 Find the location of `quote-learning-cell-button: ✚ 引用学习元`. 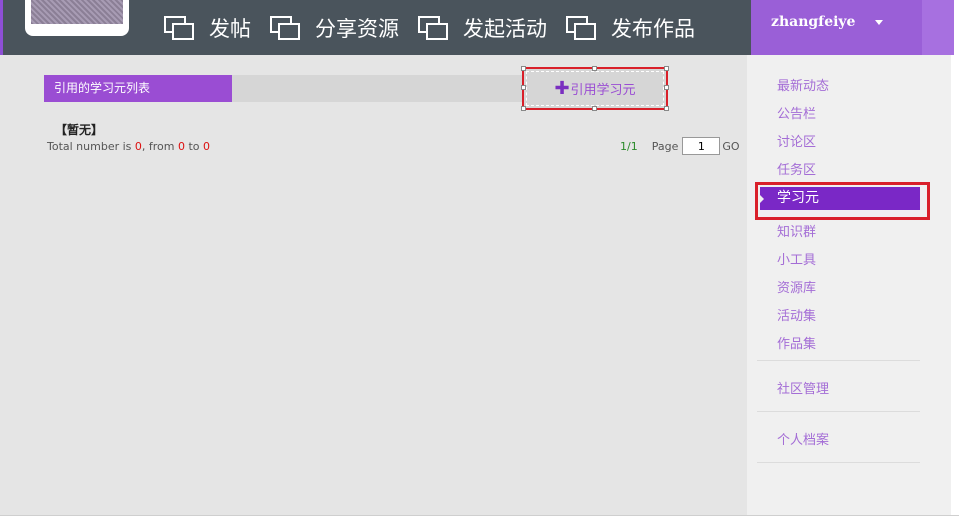

quote-learning-cell-button: ✚ 引用学习元 is located at coordinates (595, 88).